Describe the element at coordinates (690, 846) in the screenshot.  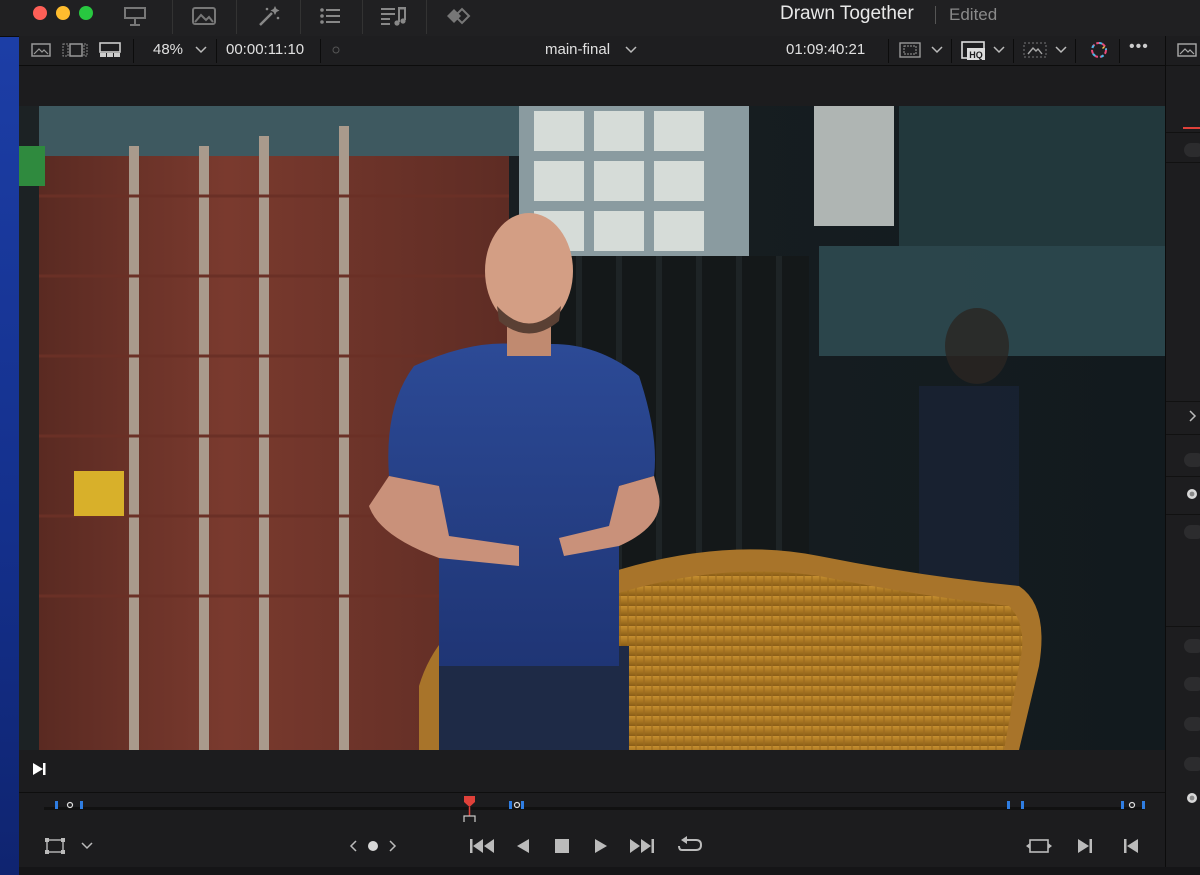
I see `loop-icon` at that location.